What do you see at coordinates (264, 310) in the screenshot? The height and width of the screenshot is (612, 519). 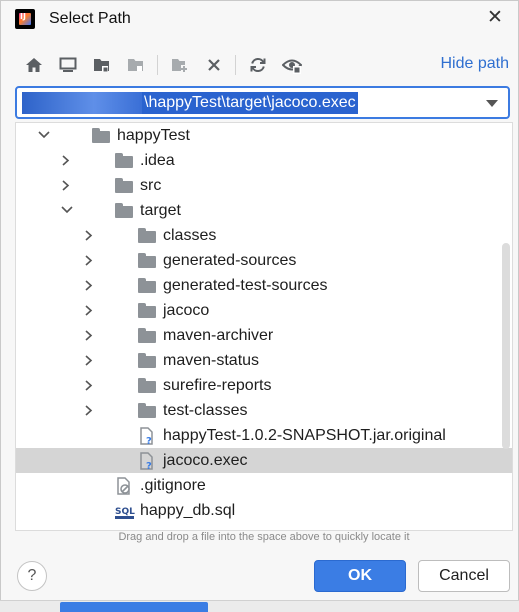 I see `tree-folder-row: jacoco` at bounding box center [264, 310].